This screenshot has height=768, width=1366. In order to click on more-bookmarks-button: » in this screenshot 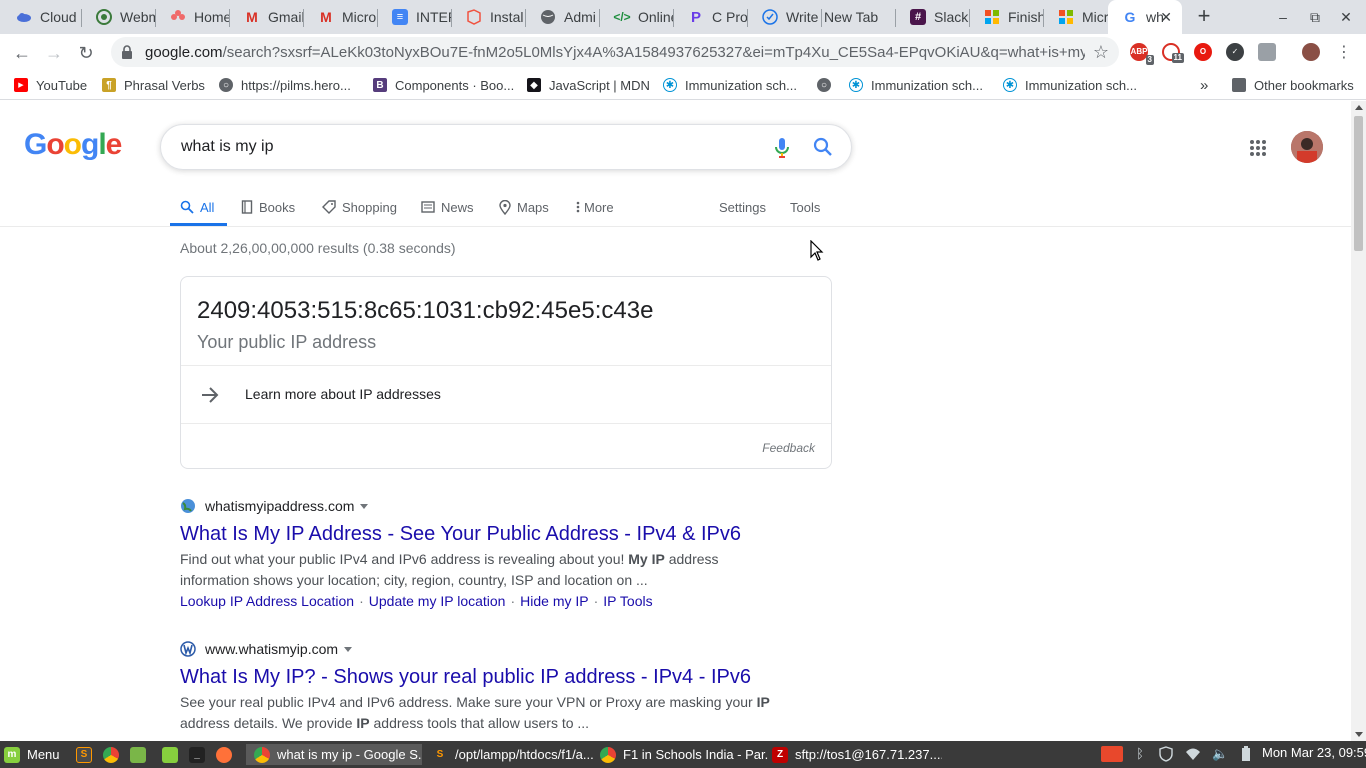, I will do `click(1204, 85)`.